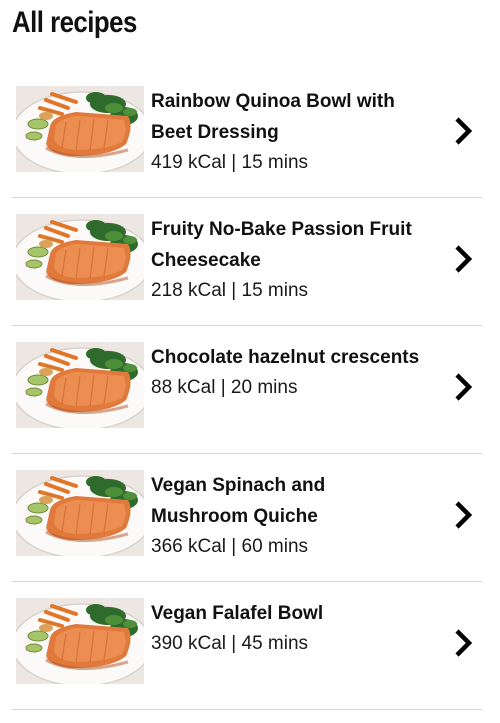 The width and height of the screenshot is (500, 723). Describe the element at coordinates (238, 501) in the screenshot. I see `recipe-name: Vegan Spinach and Mushroom Quiche` at that location.